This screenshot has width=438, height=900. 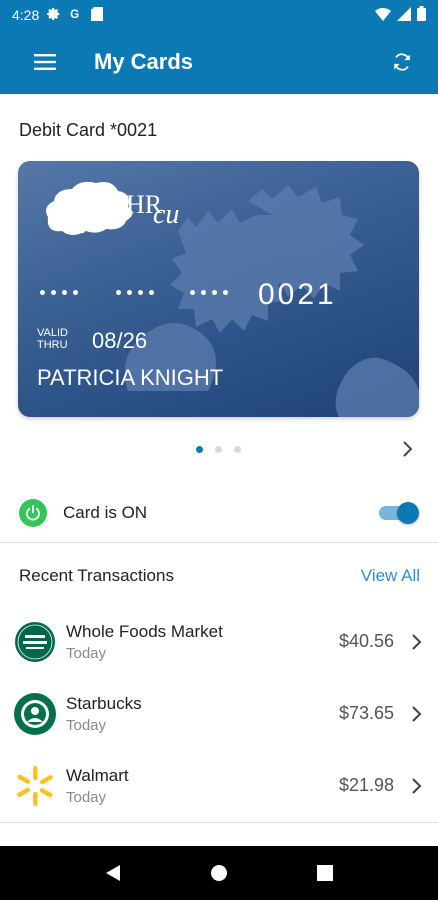 I want to click on sync-button, so click(x=402, y=62).